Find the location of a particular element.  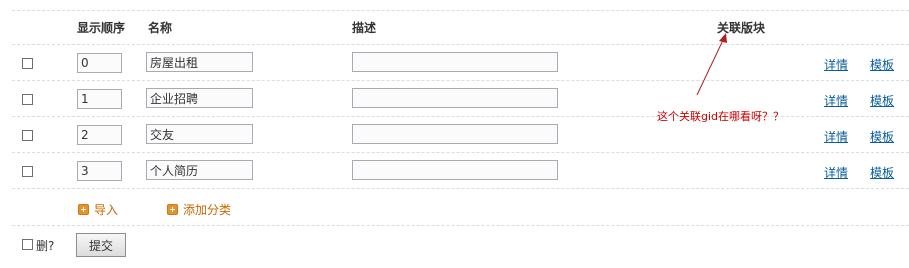

add-category-button: 添加分类 is located at coordinates (199, 209).